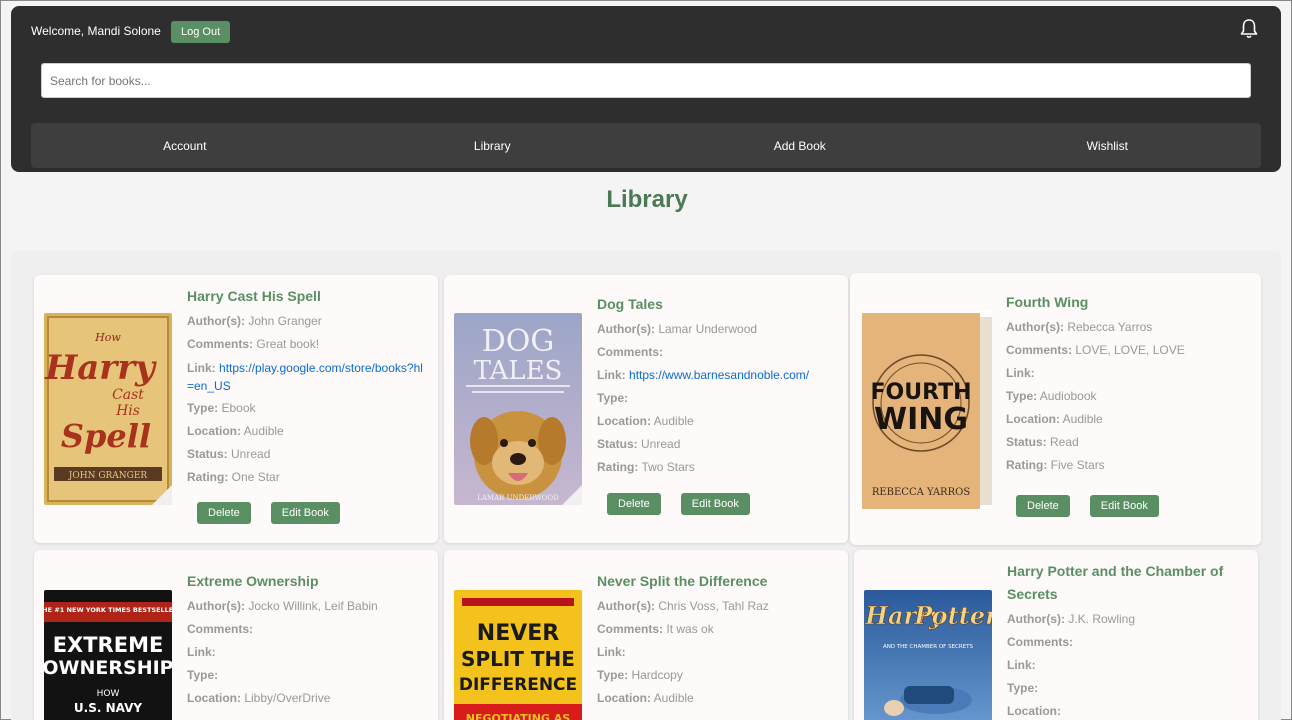  I want to click on svg-text: LAMAR UNDERWOOD, so click(518, 498).